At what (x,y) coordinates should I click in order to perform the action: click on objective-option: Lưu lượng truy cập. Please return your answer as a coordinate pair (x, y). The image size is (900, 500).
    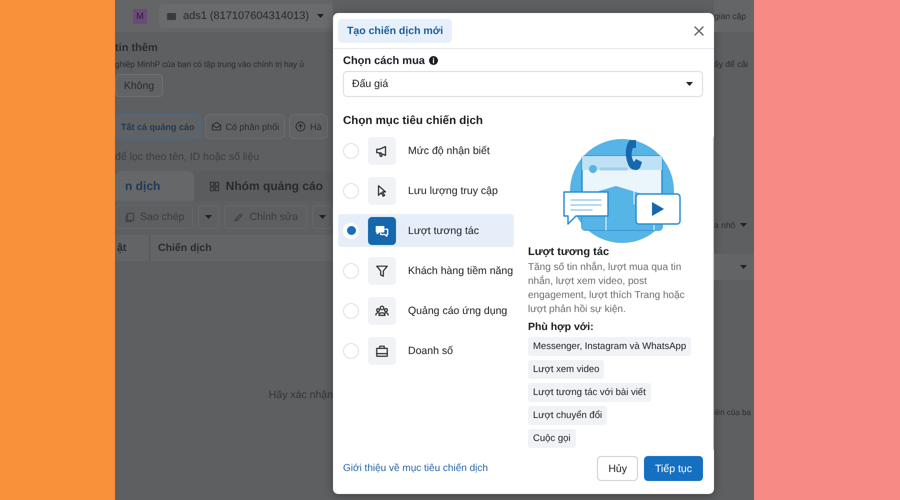
    Looking at the image, I should click on (426, 190).